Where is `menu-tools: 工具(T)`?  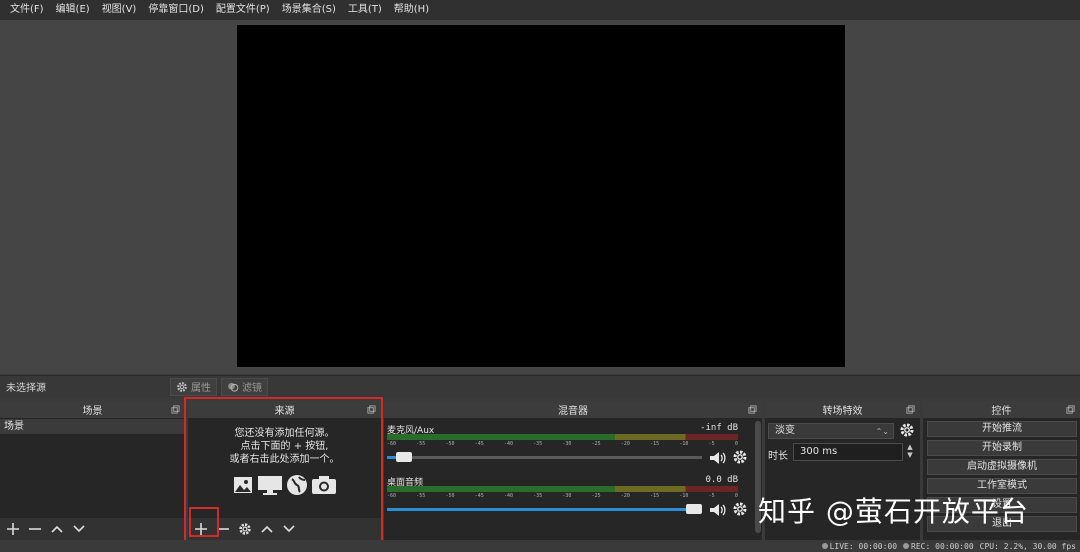 menu-tools: 工具(T) is located at coordinates (365, 10).